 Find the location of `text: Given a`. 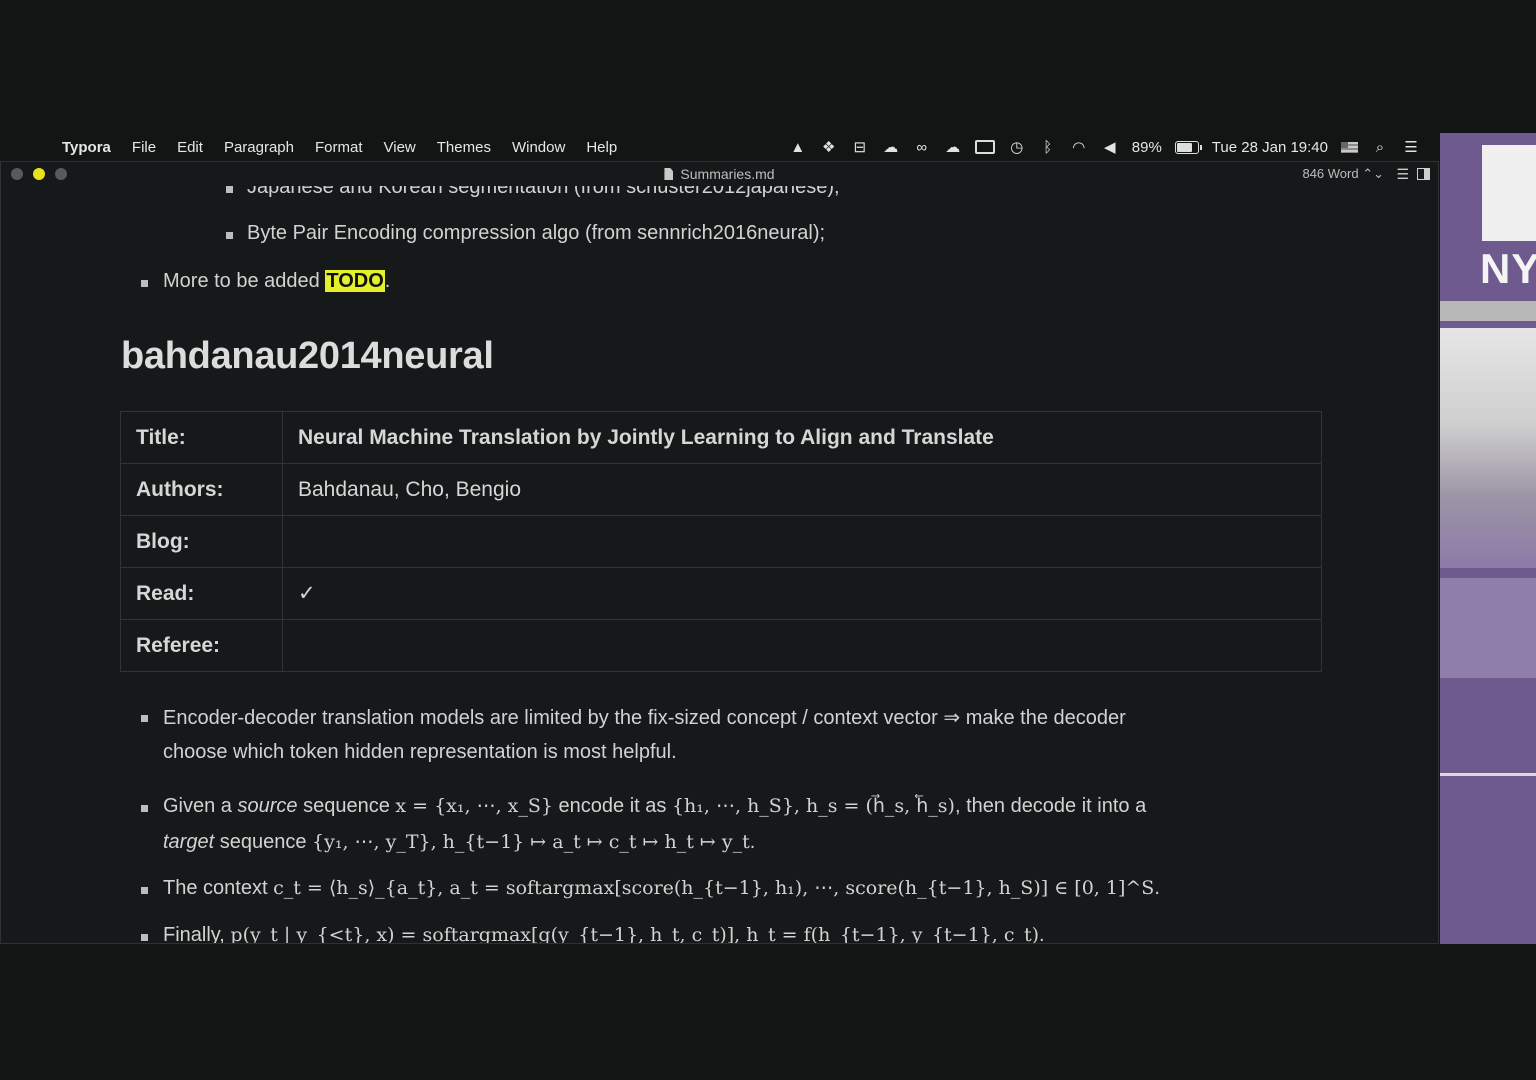

text: Given a is located at coordinates (200, 806).